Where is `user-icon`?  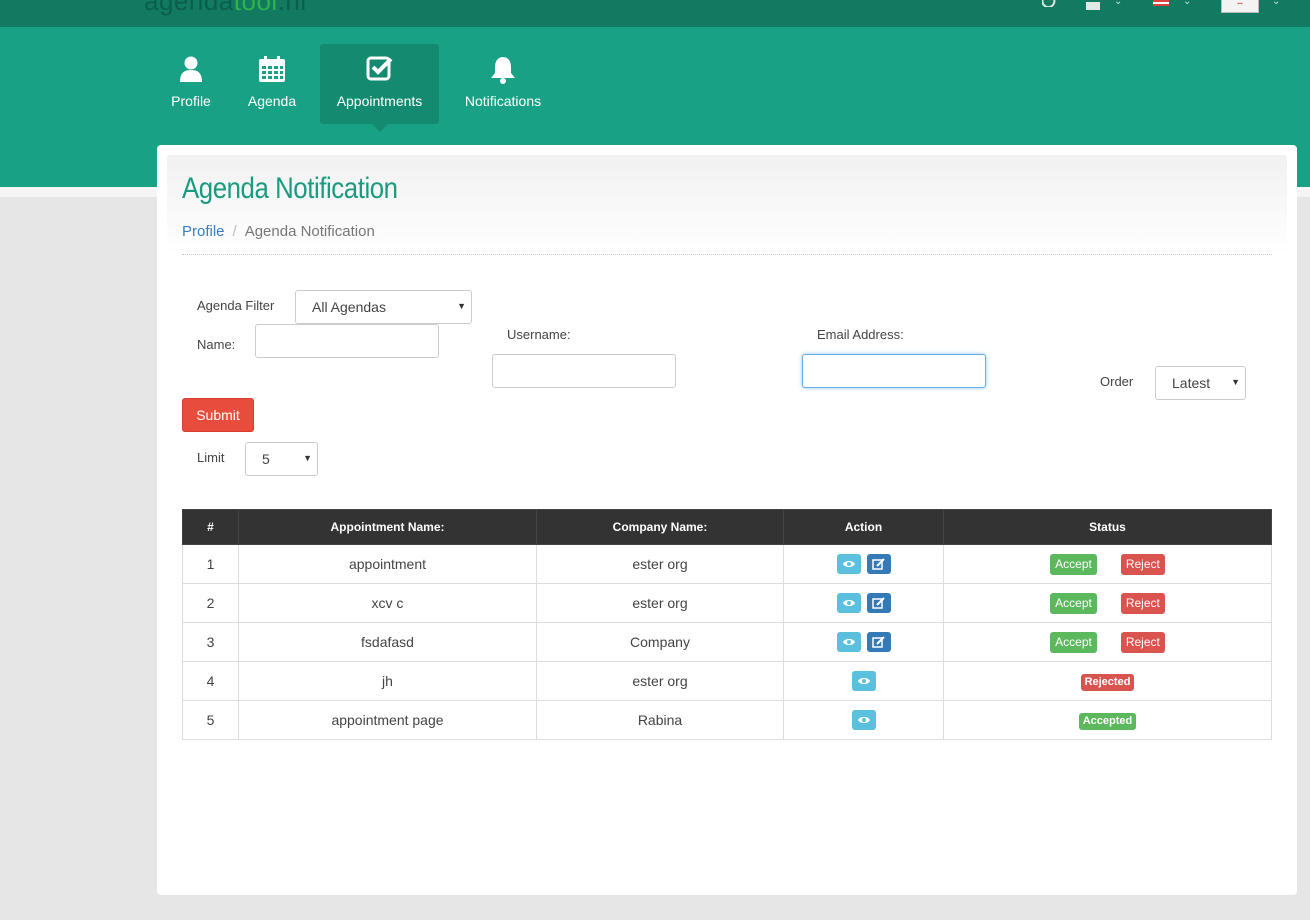
user-icon is located at coordinates (191, 64).